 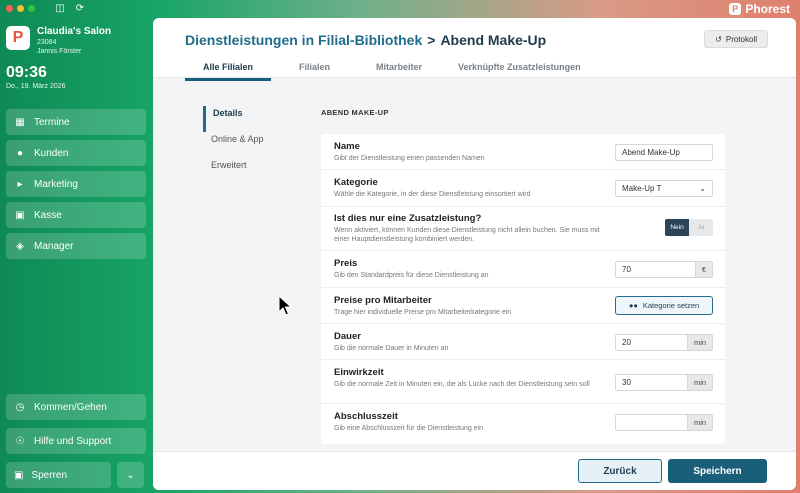 What do you see at coordinates (391, 348) in the screenshot?
I see `field-description: Gib die normale Dauer in Minuten an` at bounding box center [391, 348].